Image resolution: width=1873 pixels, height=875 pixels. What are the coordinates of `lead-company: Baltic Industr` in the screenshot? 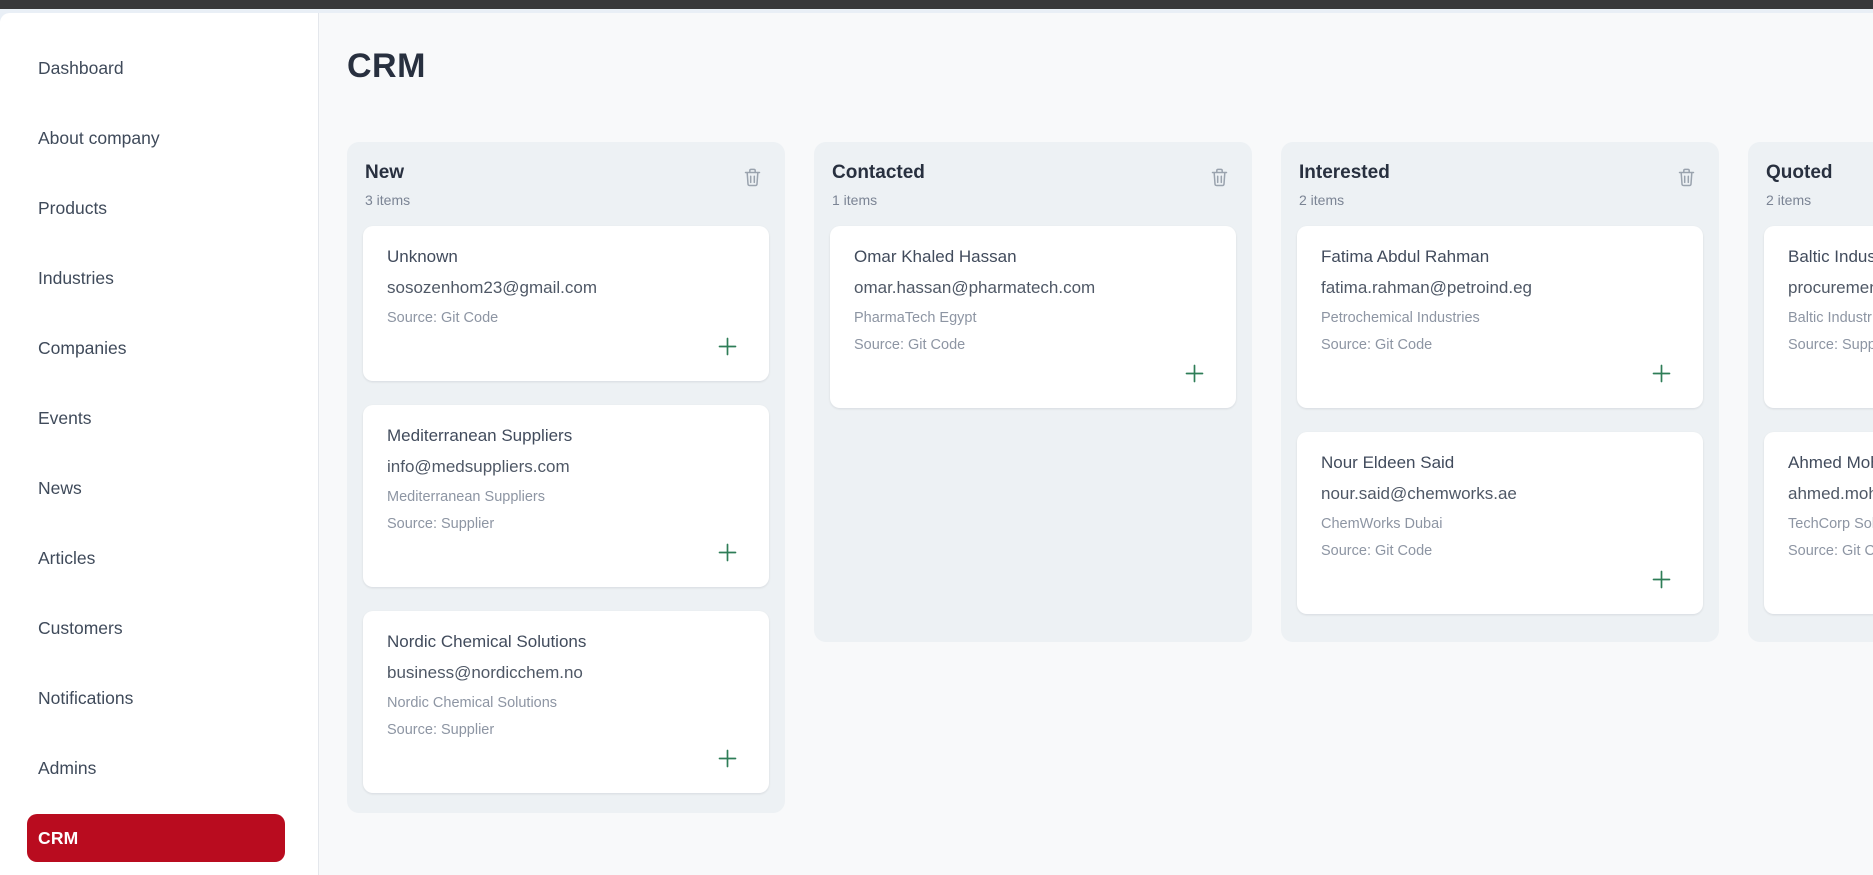 It's located at (1830, 317).